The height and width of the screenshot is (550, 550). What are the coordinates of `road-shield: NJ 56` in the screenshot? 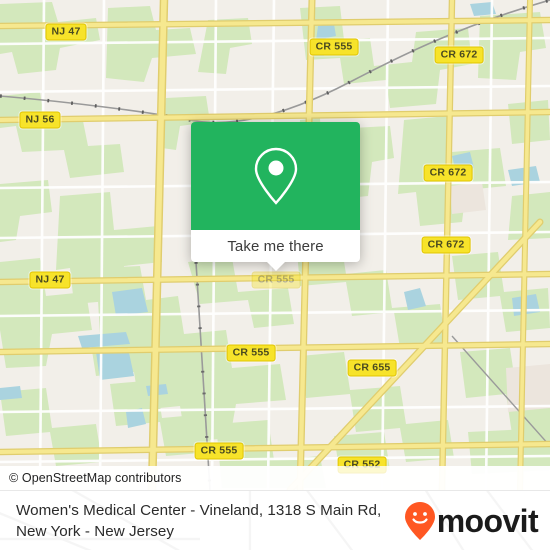 It's located at (40, 120).